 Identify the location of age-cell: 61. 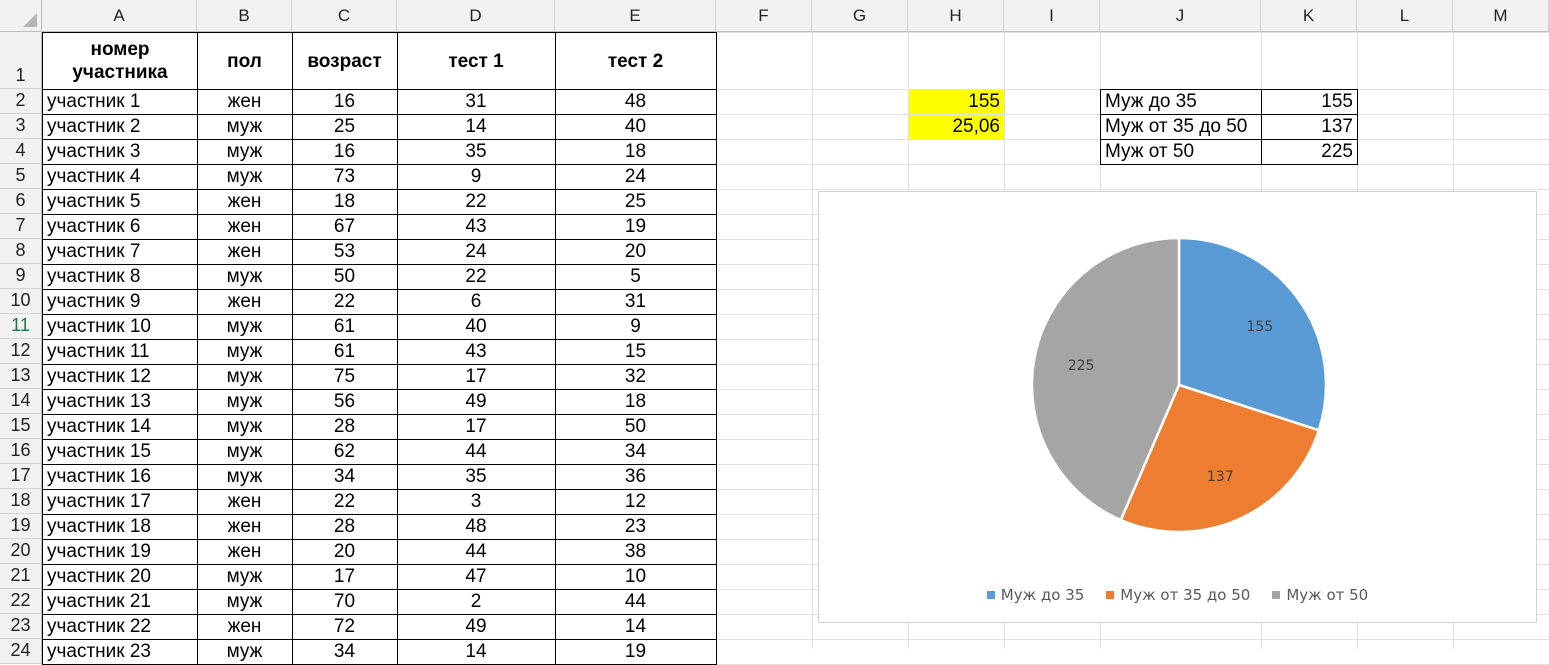
(345, 327).